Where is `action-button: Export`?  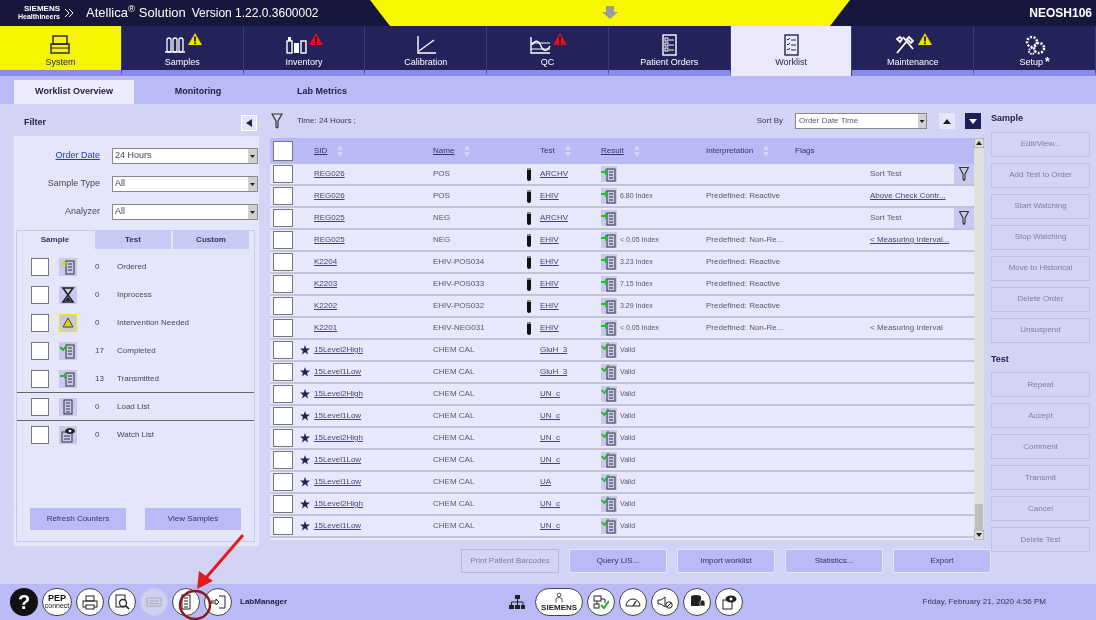
action-button: Export is located at coordinates (942, 561).